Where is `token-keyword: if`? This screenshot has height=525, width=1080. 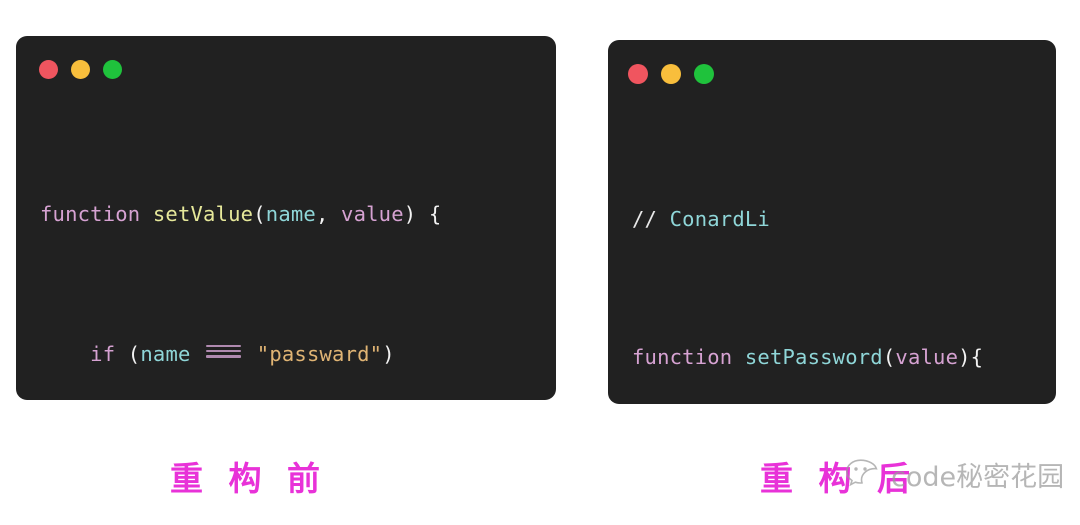
token-keyword: if is located at coordinates (103, 354).